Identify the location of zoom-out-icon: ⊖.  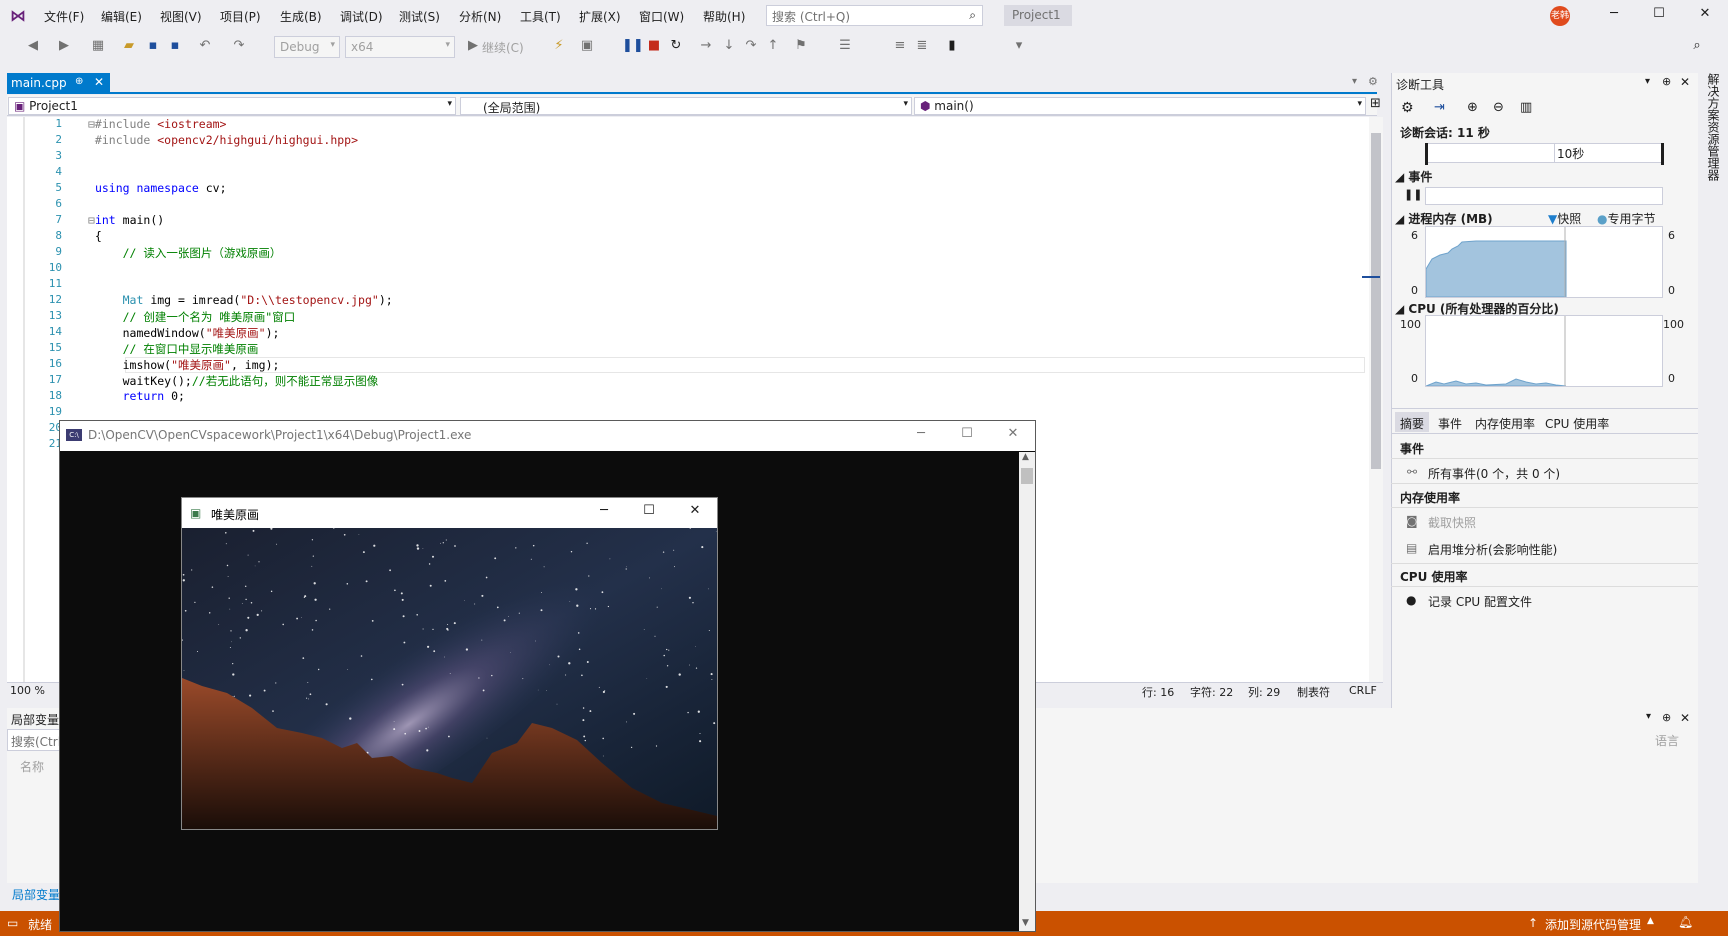
(1498, 107).